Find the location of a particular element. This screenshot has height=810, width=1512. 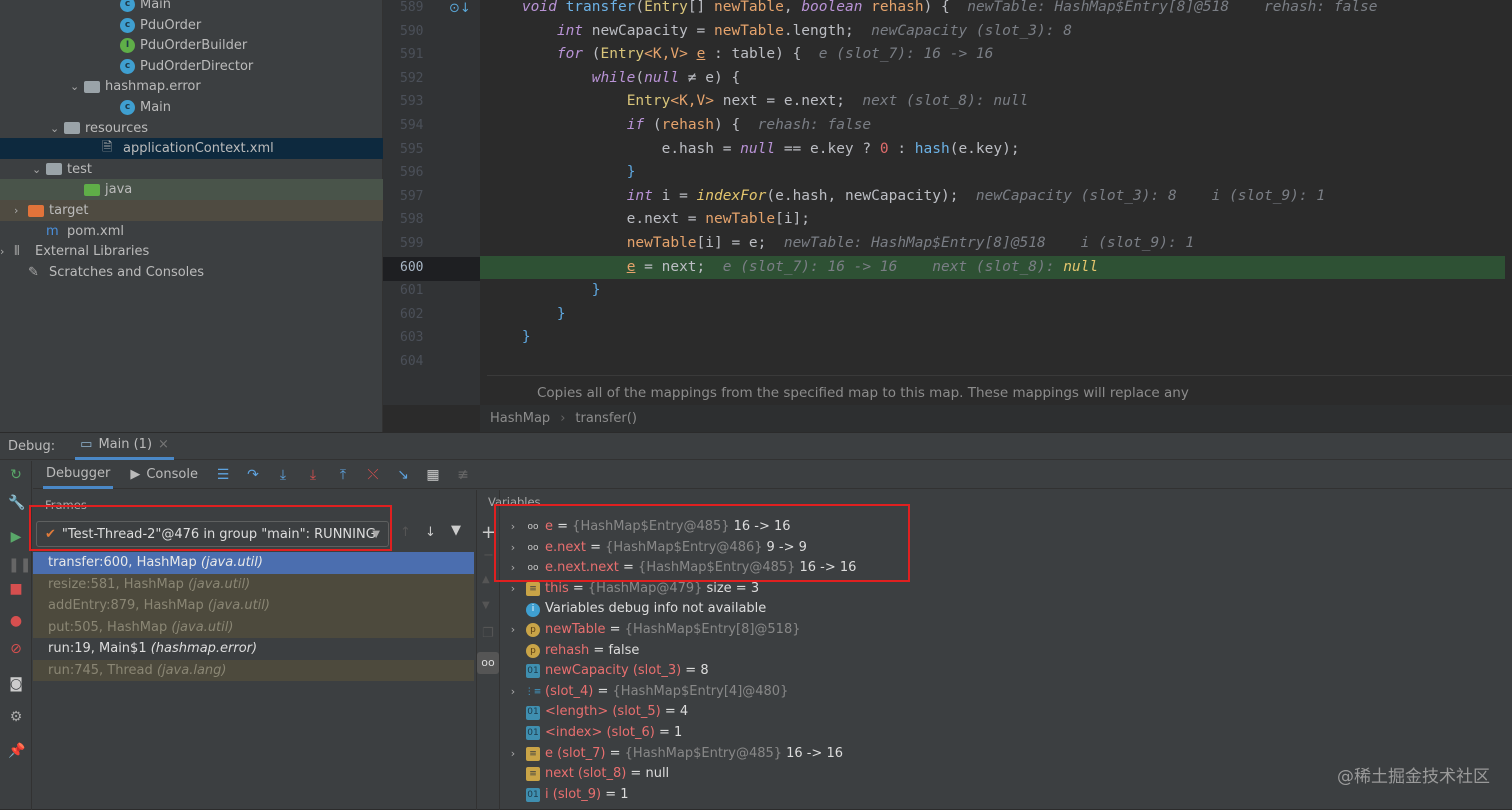

menu-icon: ☰ is located at coordinates (223, 475).